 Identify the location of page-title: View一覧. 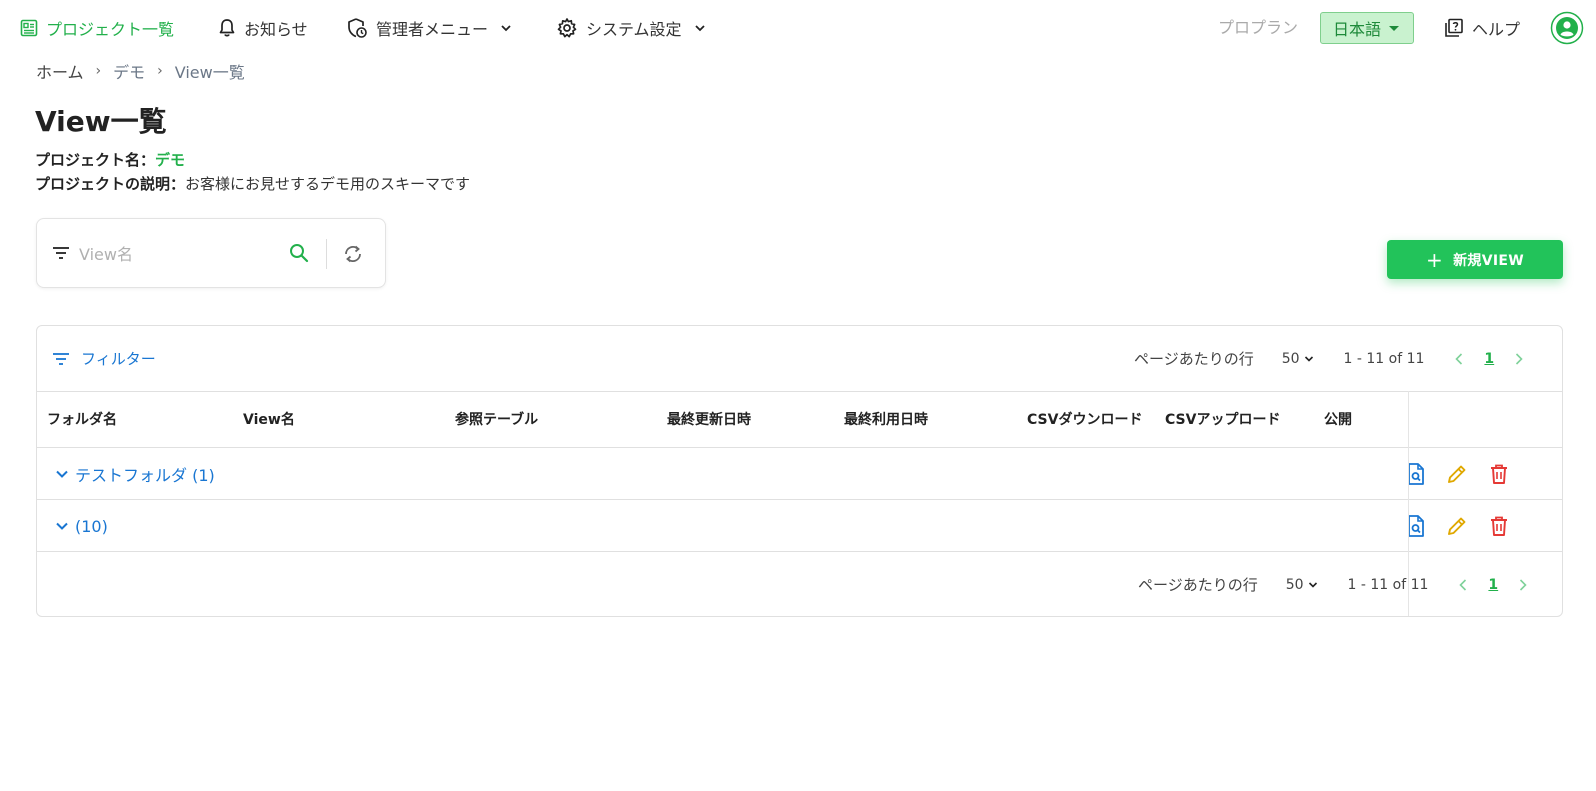
(101, 121).